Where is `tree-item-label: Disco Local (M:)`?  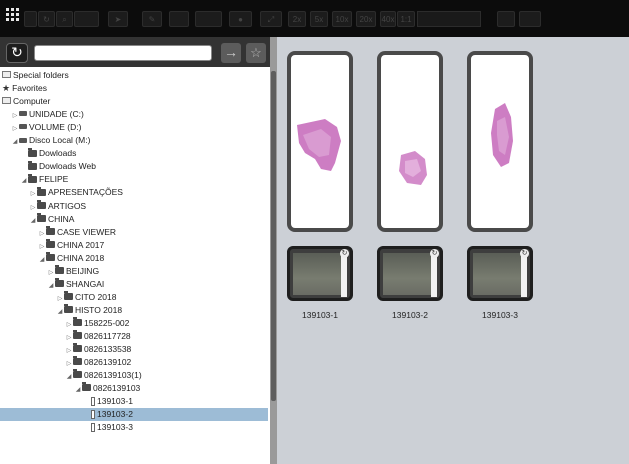 tree-item-label: Disco Local (M:) is located at coordinates (60, 140).